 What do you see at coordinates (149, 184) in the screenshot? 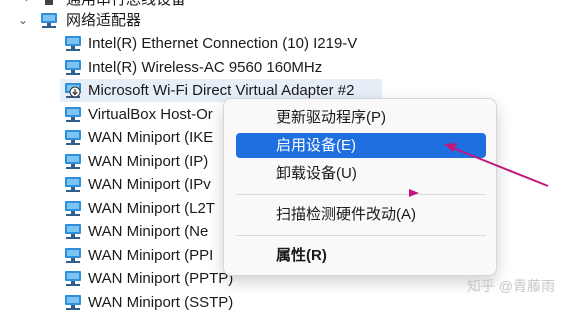
I see `device-label: WAN Miniport (IPv` at bounding box center [149, 184].